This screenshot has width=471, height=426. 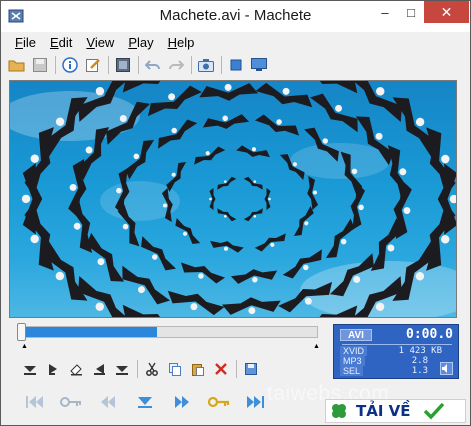 What do you see at coordinates (221, 369) in the screenshot?
I see `delete-icon` at bounding box center [221, 369].